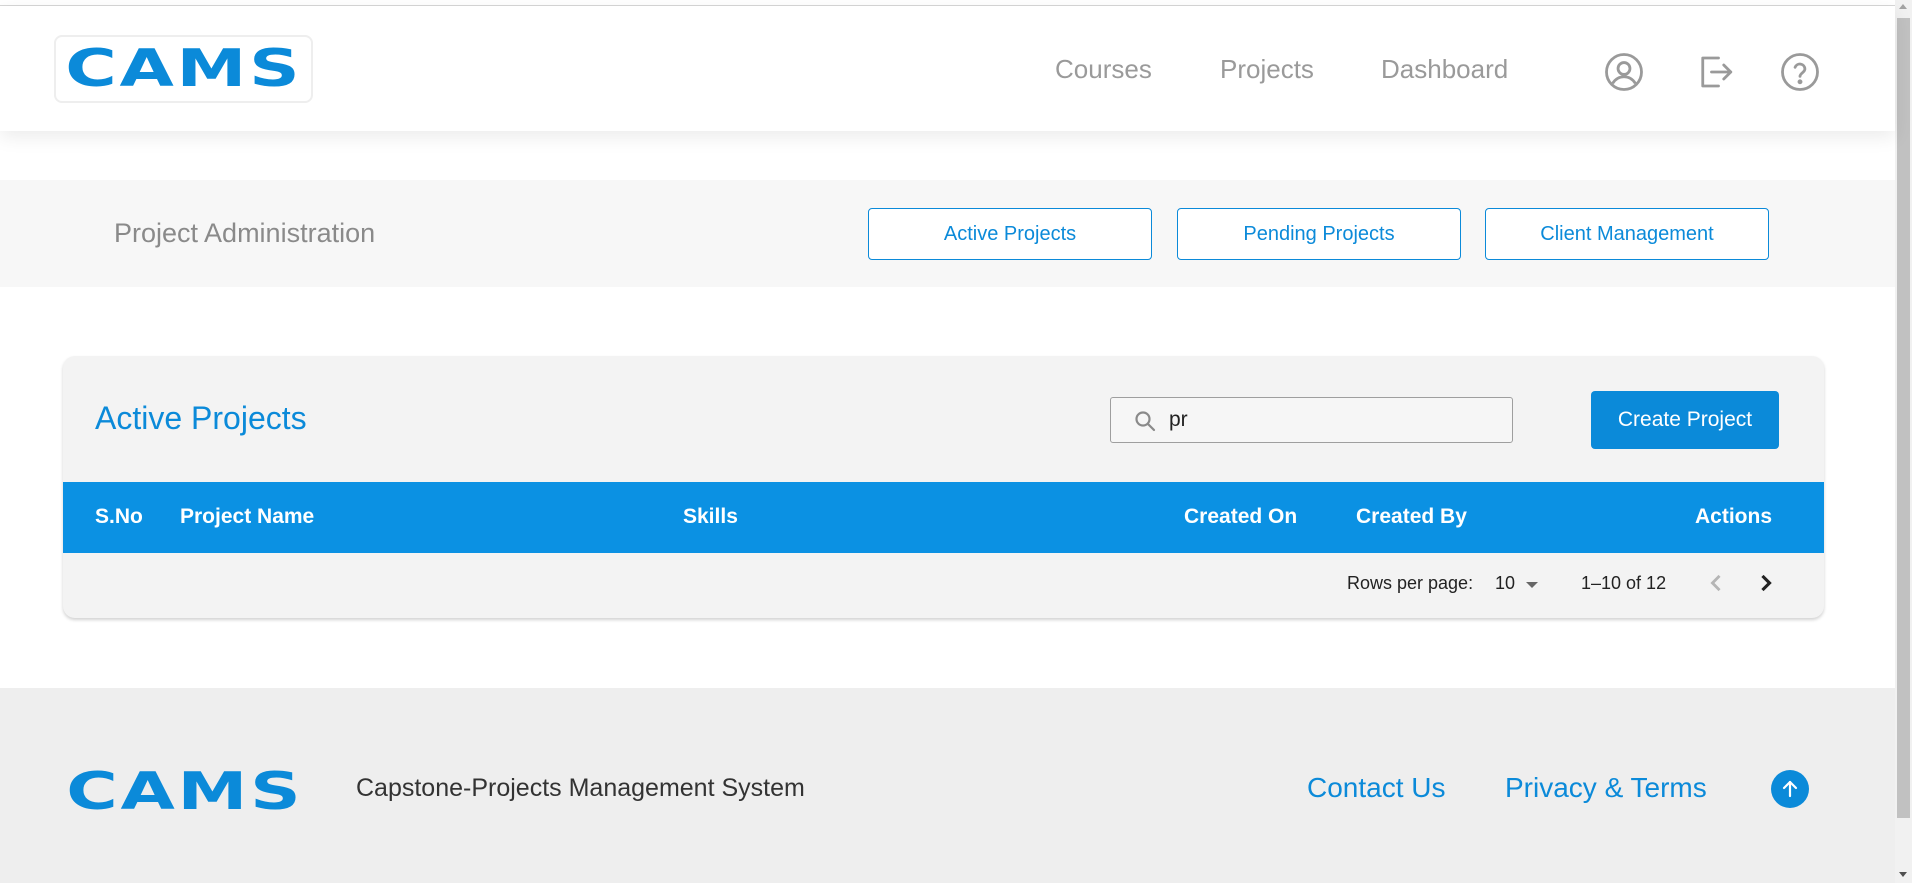 The height and width of the screenshot is (883, 1912). Describe the element at coordinates (119, 517) in the screenshot. I see `column-header-sno: S.No` at that location.